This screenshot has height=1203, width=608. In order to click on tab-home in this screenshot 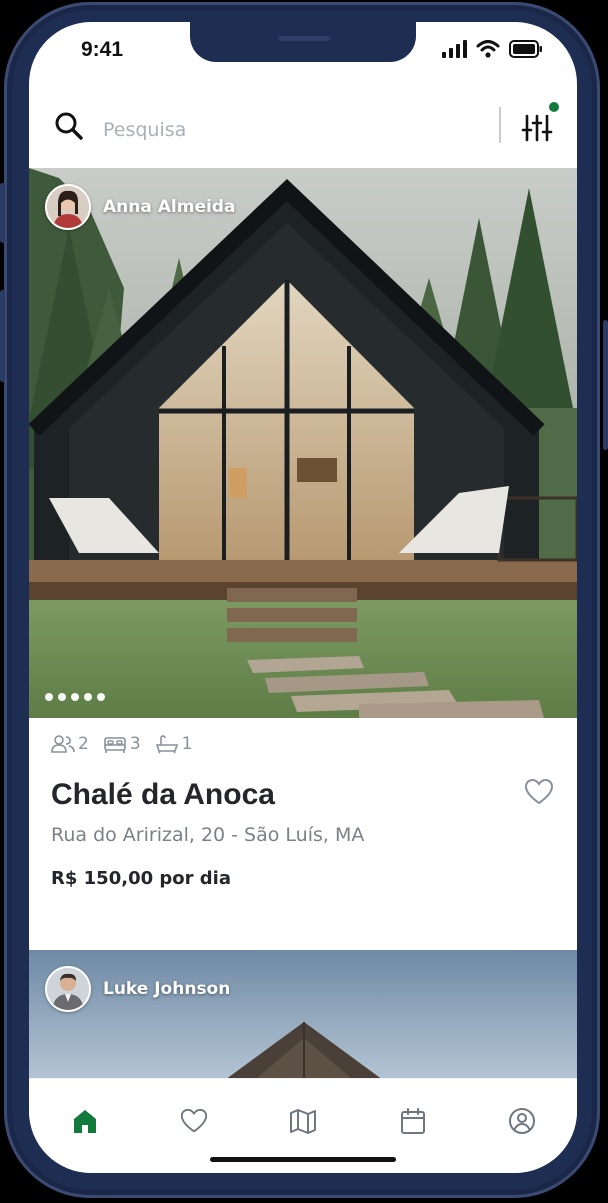, I will do `click(85, 1121)`.